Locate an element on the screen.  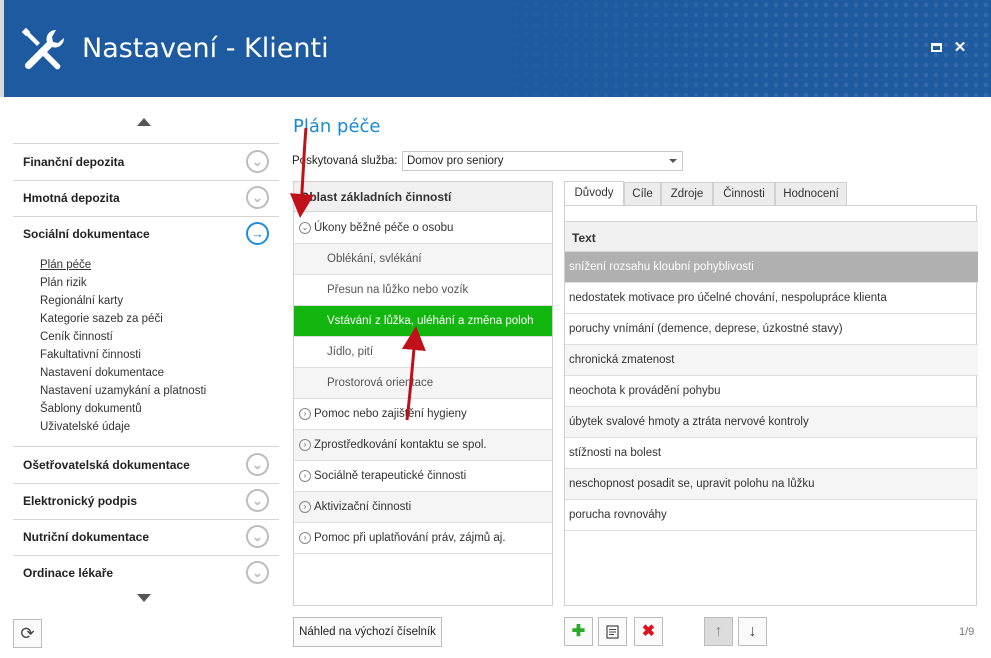
tools-icon is located at coordinates (43, 48).